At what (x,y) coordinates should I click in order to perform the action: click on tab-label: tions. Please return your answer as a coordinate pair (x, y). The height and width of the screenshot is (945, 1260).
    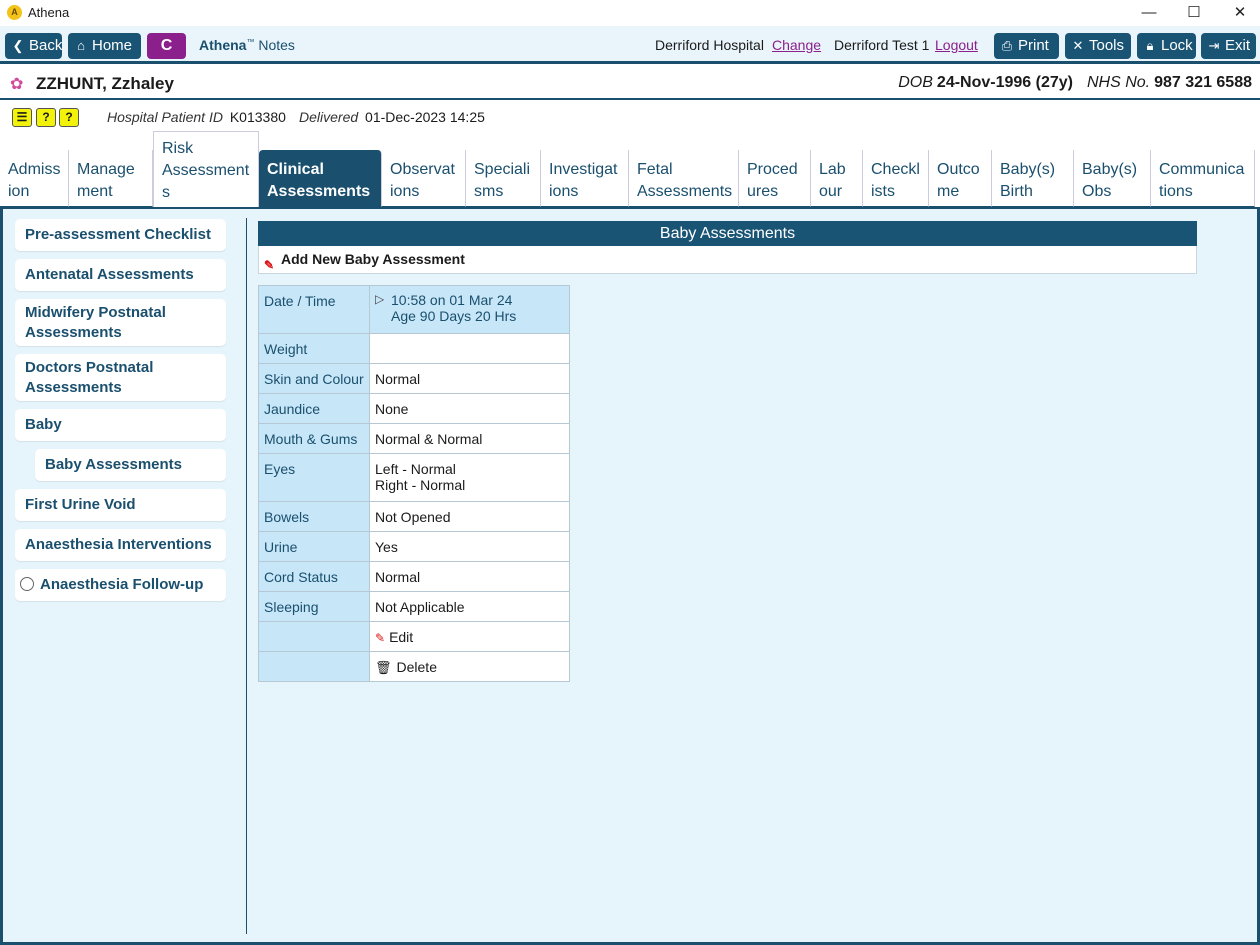
    Looking at the image, I should click on (1176, 191).